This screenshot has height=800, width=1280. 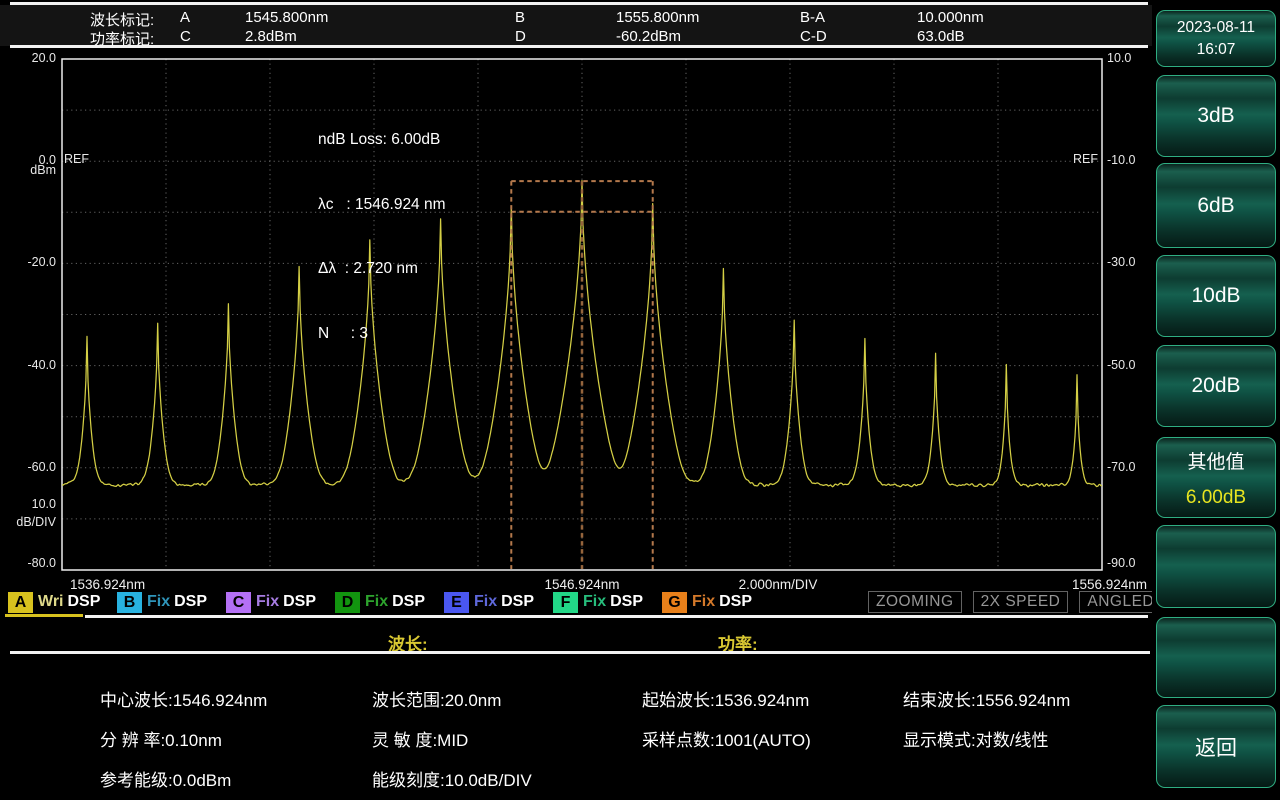 What do you see at coordinates (166, 780) in the screenshot?
I see `info-field-c1r3: 参考能级:0.0dBm` at bounding box center [166, 780].